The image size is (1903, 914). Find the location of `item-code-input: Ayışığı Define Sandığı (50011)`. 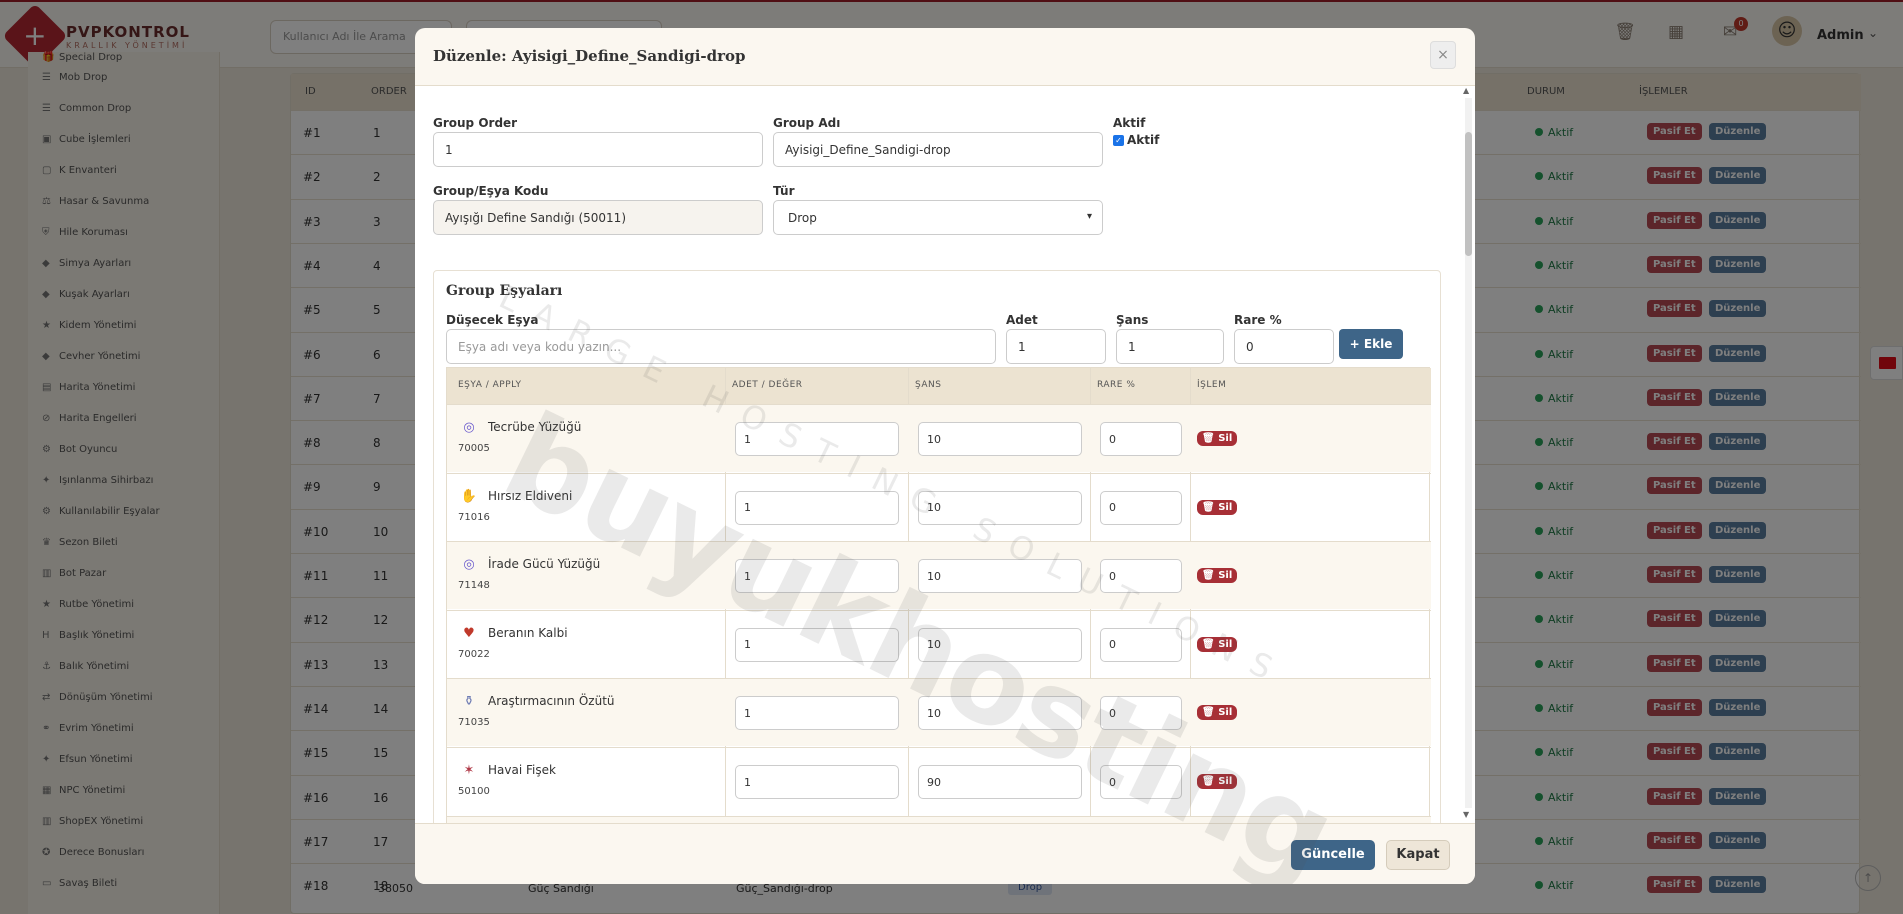

item-code-input: Ayışığı Define Sandığı (50011) is located at coordinates (598, 217).